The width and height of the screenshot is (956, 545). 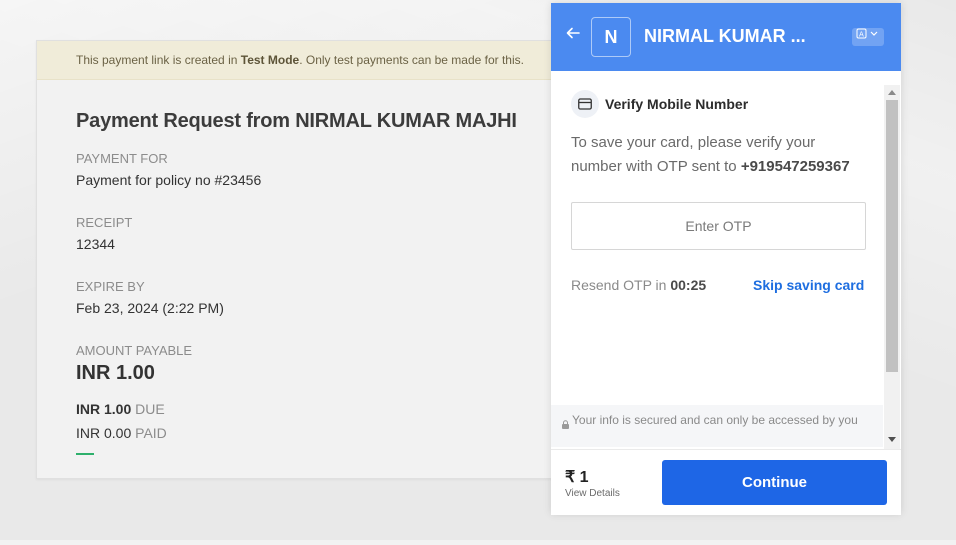 What do you see at coordinates (577, 477) in the screenshot?
I see `total-amount: ₹ 1` at bounding box center [577, 477].